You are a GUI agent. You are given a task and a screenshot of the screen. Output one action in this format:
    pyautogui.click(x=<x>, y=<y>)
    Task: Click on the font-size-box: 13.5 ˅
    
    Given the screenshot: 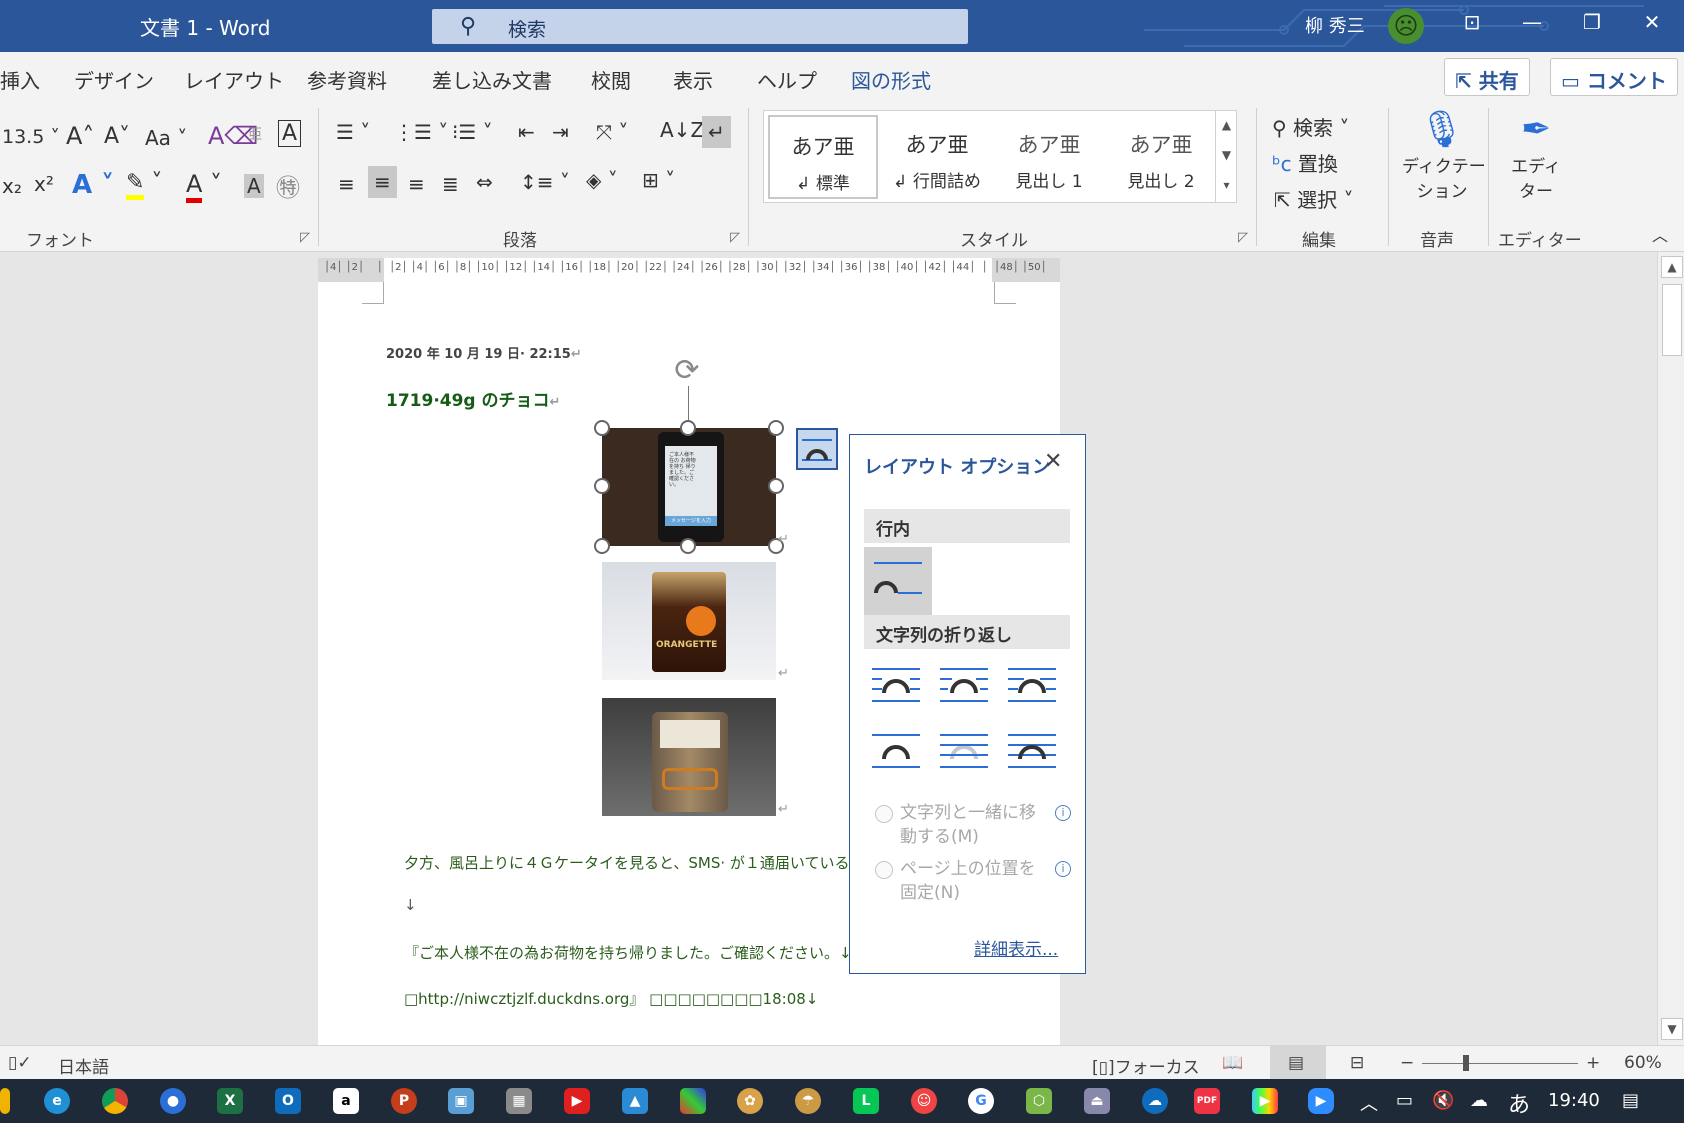 What is the action you would take?
    pyautogui.click(x=31, y=137)
    